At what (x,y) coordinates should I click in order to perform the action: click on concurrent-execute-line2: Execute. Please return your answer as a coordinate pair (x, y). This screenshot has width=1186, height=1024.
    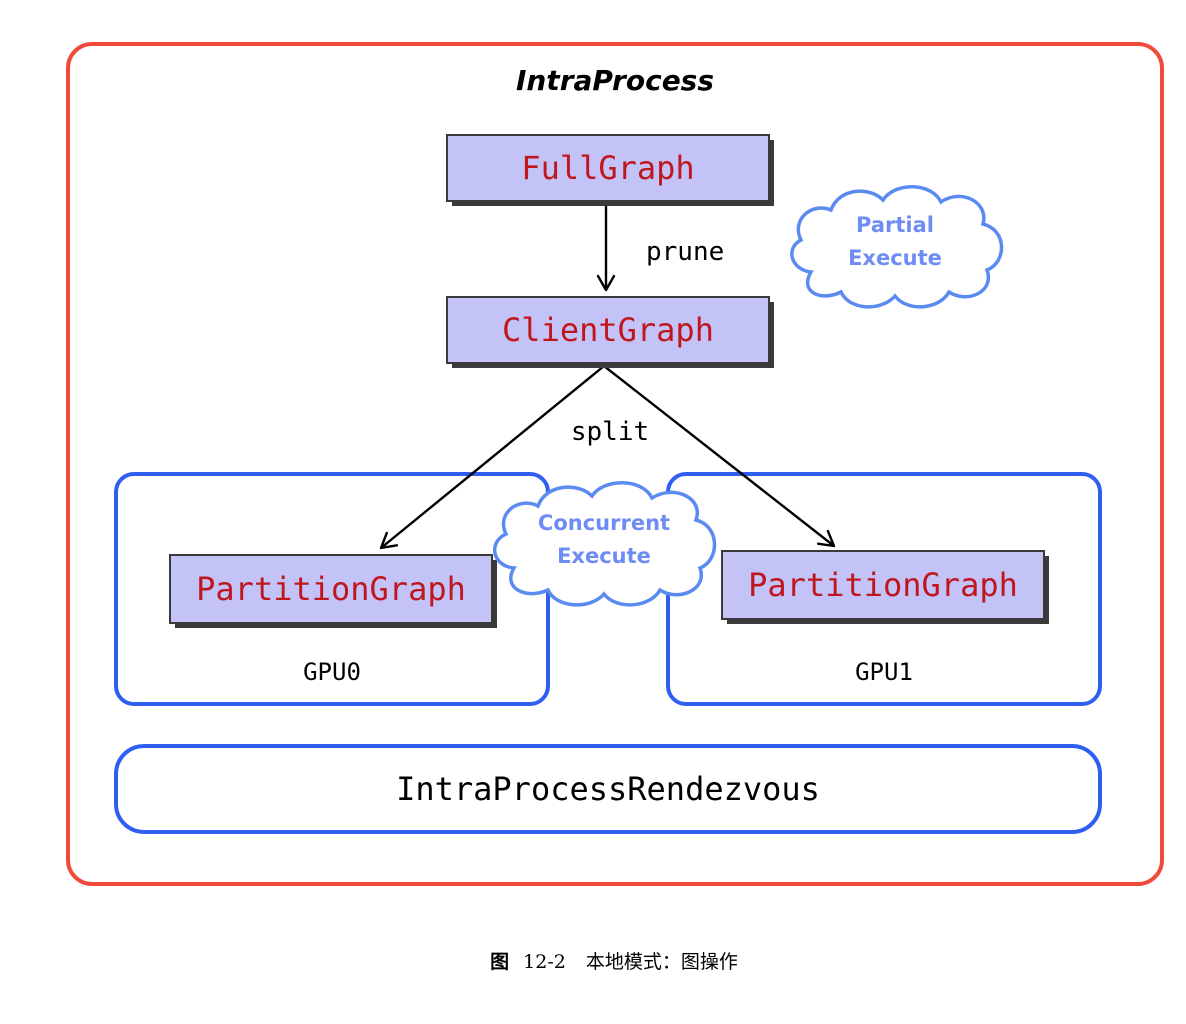
    Looking at the image, I should click on (604, 556).